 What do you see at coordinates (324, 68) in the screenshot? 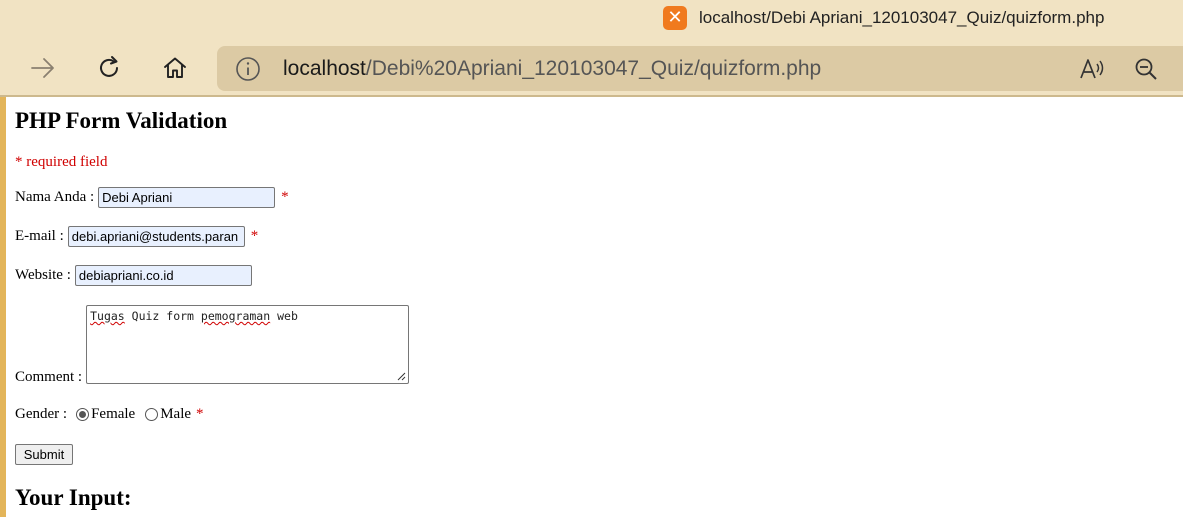
I see `url-host: localhost` at bounding box center [324, 68].